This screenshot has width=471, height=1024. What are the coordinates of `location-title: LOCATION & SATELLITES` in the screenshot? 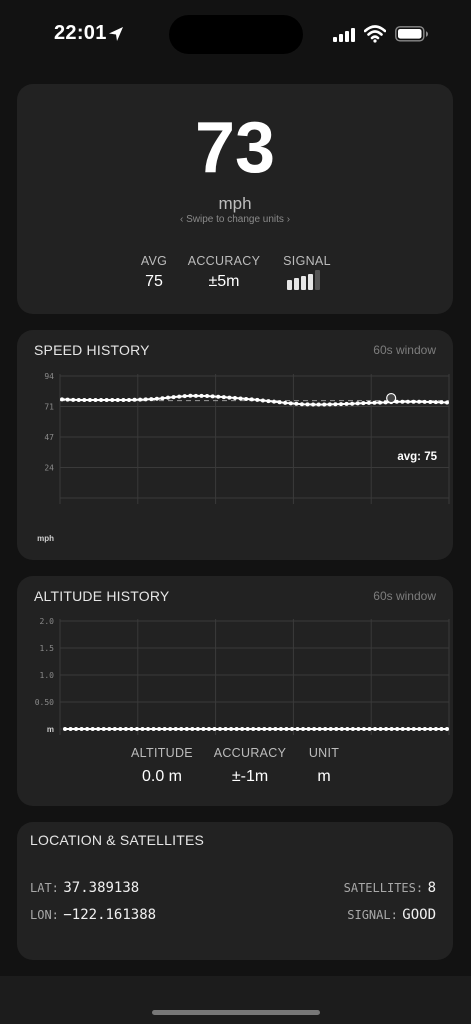 It's located at (117, 840).